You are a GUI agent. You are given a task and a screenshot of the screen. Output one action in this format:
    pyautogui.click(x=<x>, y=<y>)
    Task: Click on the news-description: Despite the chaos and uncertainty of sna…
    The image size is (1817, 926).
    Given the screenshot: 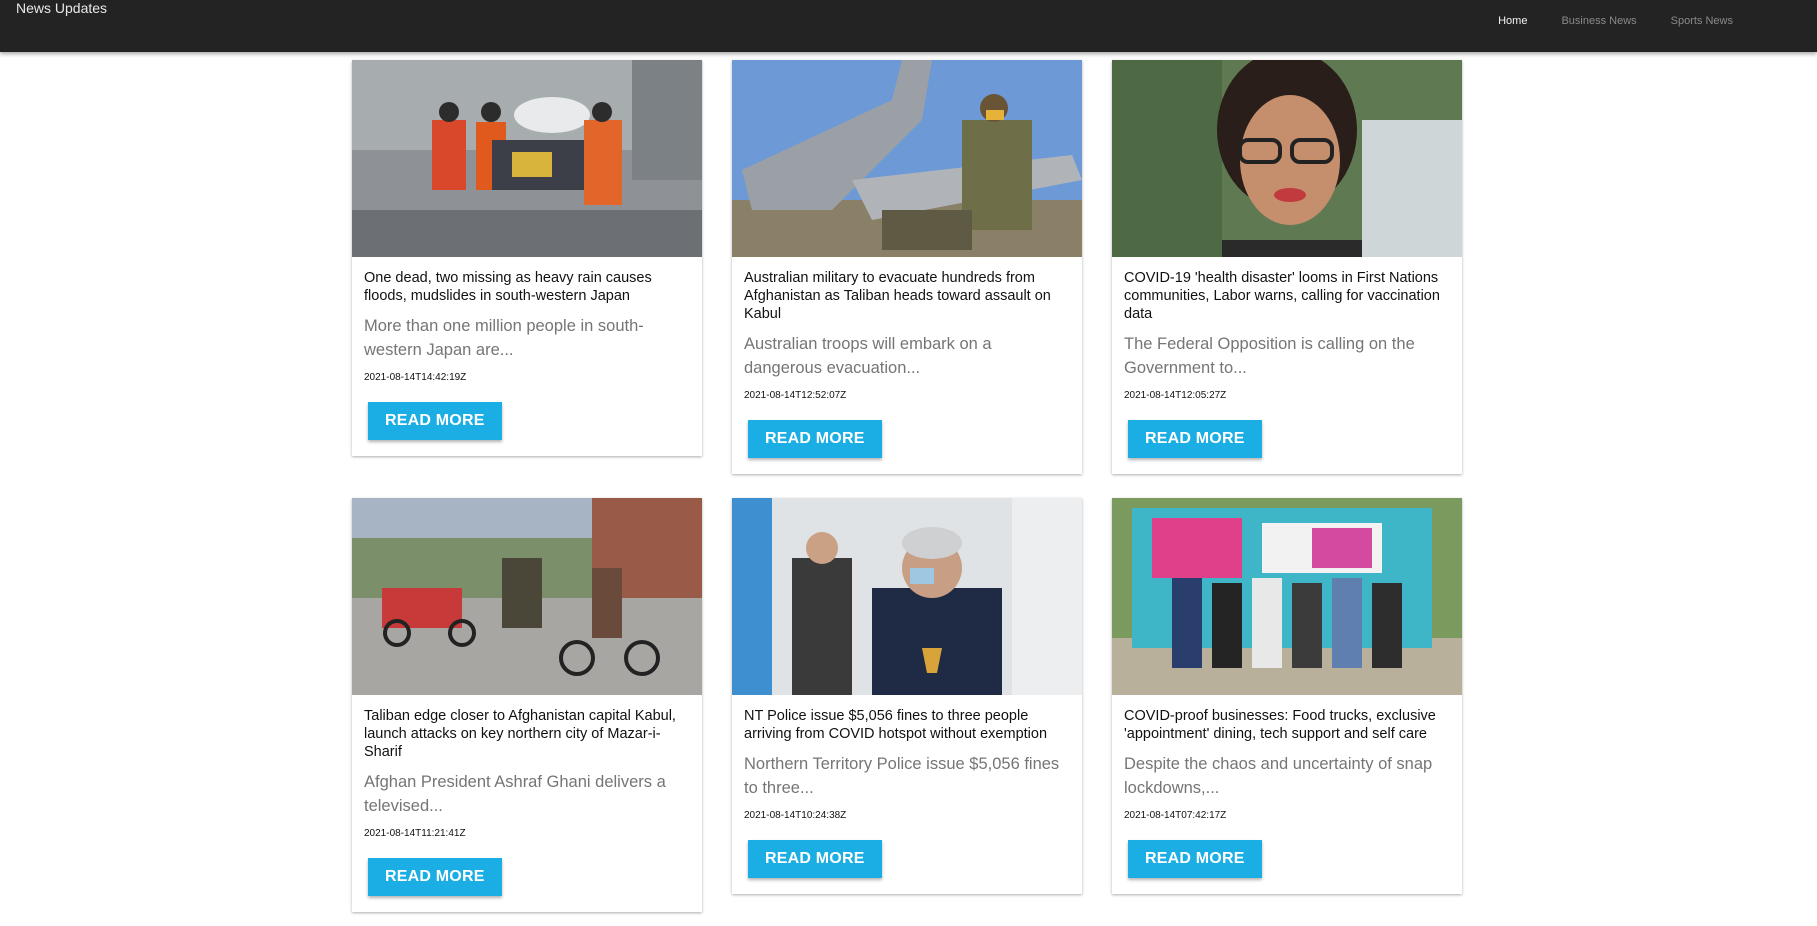 What is the action you would take?
    pyautogui.click(x=1278, y=776)
    